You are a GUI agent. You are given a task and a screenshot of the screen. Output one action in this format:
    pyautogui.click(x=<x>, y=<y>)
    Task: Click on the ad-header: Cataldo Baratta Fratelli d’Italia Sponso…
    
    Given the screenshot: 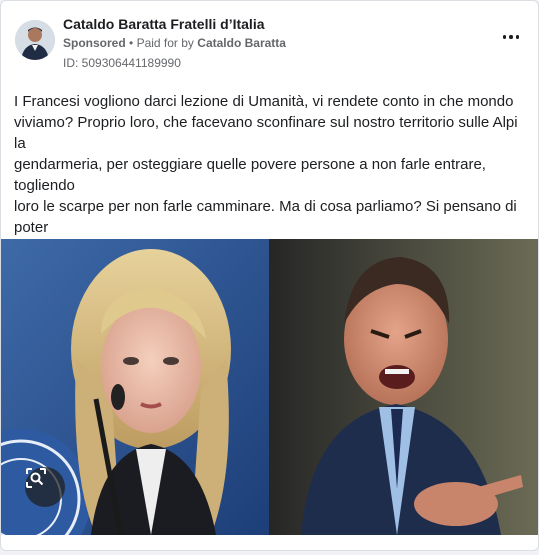 What is the action you would take?
    pyautogui.click(x=269, y=43)
    